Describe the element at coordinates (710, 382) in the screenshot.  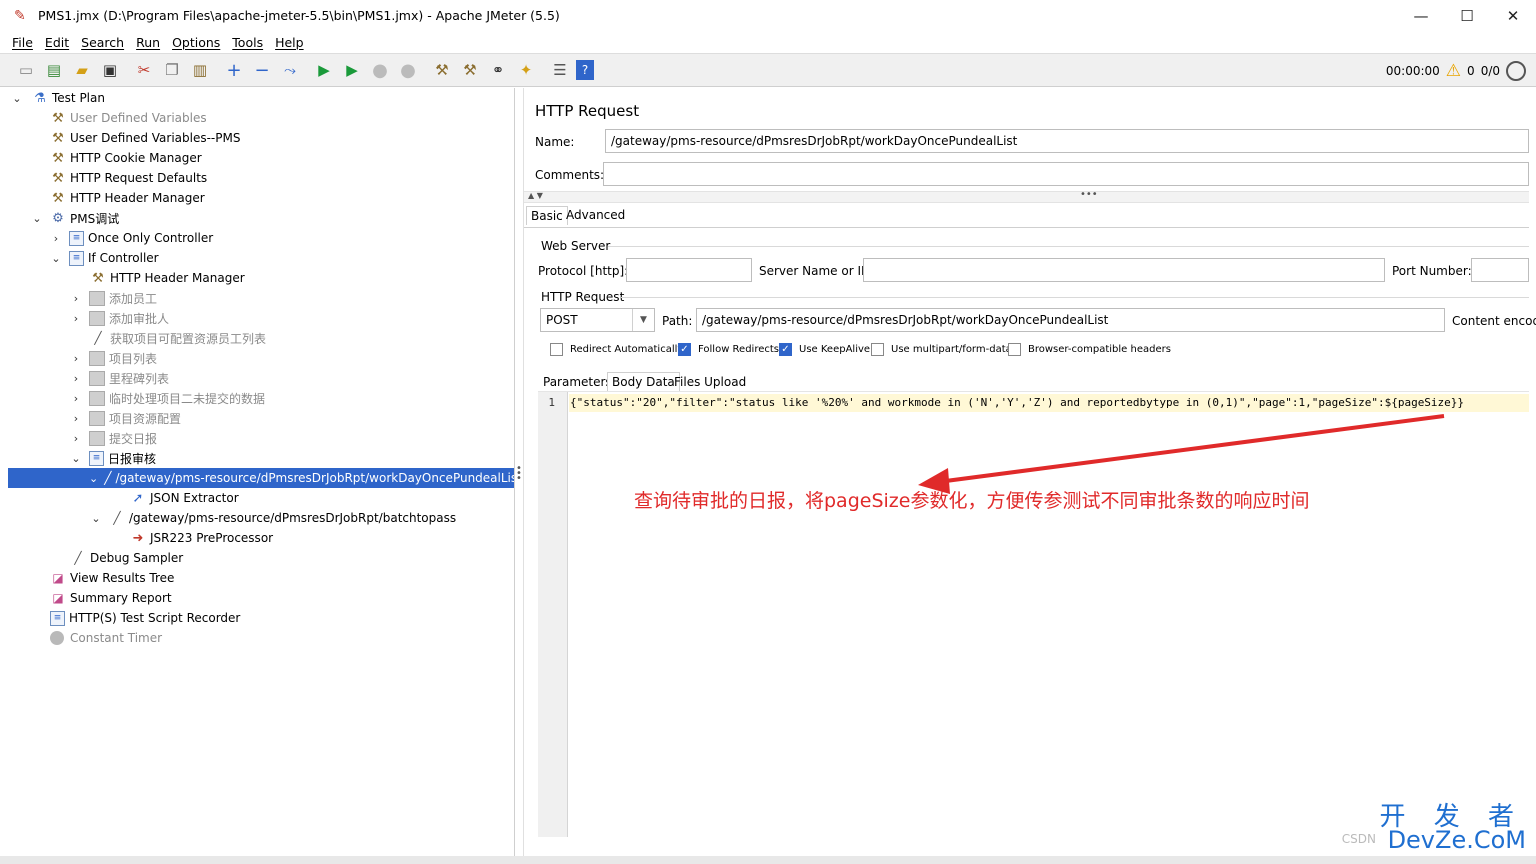
I see `tab-files-upload: Files Upload` at that location.